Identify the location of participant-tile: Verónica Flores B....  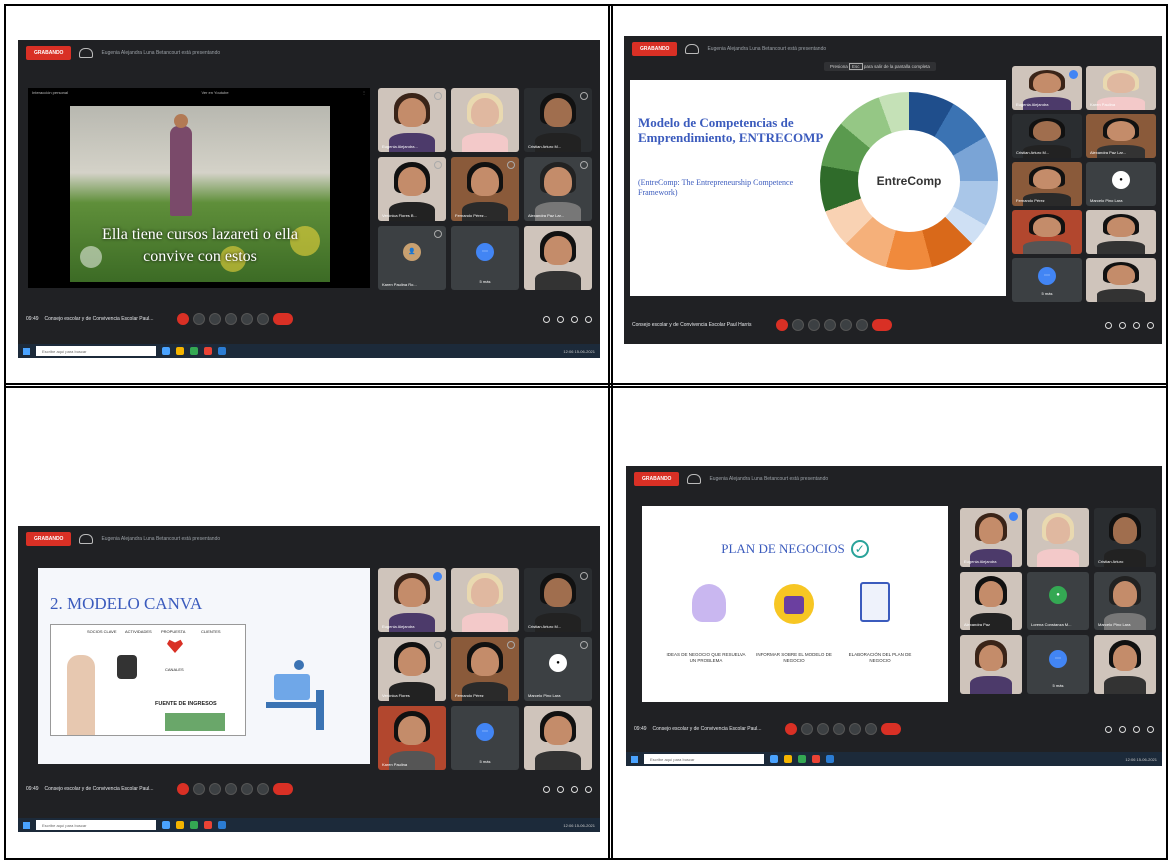
(412, 189).